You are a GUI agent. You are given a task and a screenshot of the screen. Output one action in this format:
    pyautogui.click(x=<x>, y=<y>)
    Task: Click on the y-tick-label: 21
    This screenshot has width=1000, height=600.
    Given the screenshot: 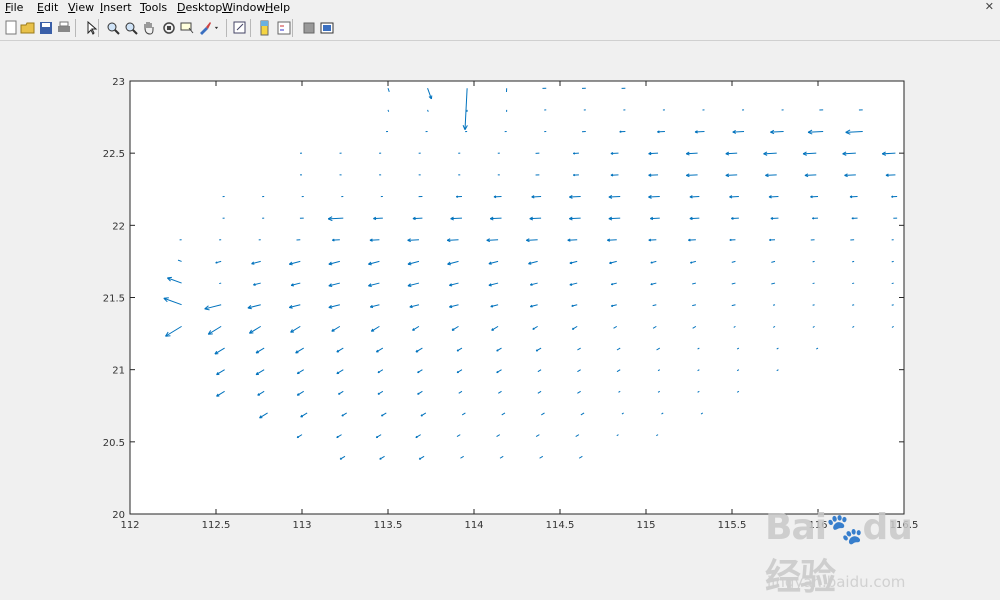 What is the action you would take?
    pyautogui.click(x=118, y=371)
    